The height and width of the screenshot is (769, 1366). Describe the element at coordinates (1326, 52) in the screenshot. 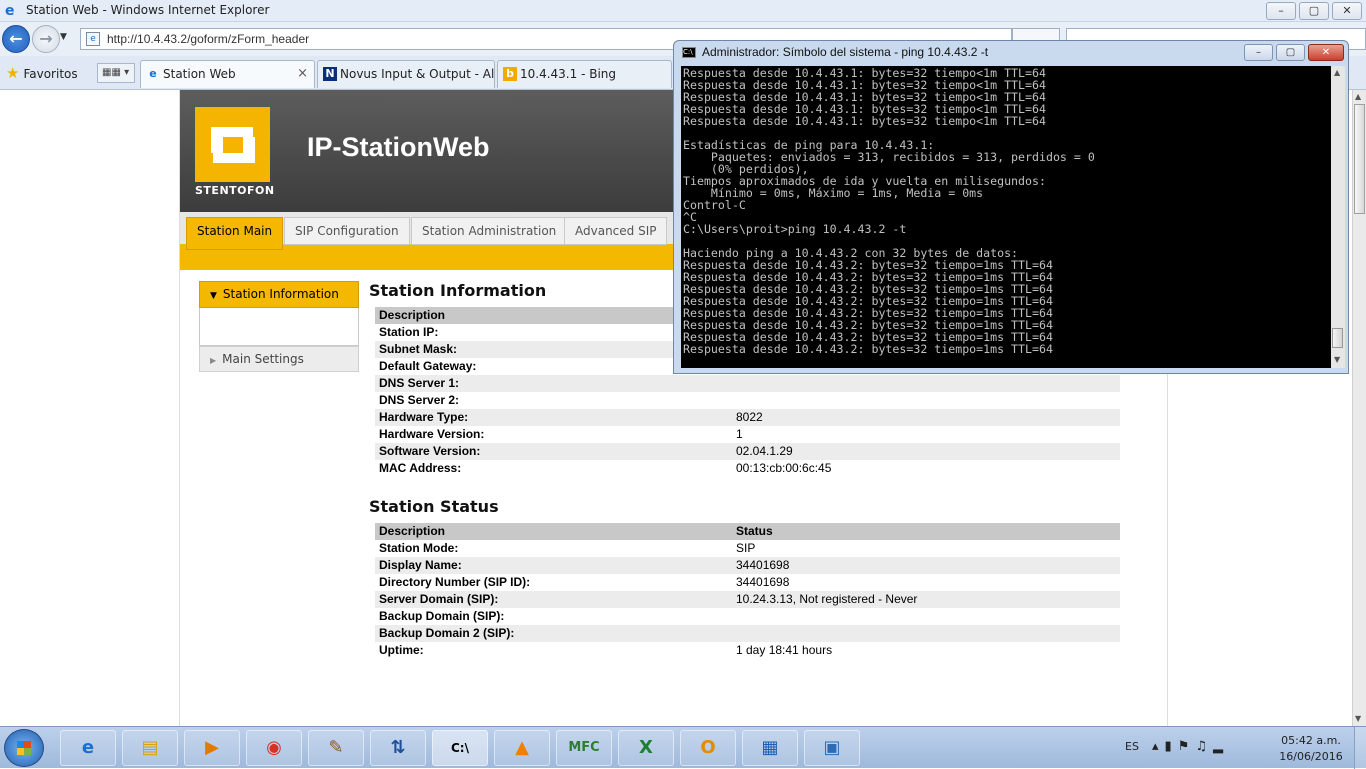

I see `cmd-close-button: ✕` at that location.